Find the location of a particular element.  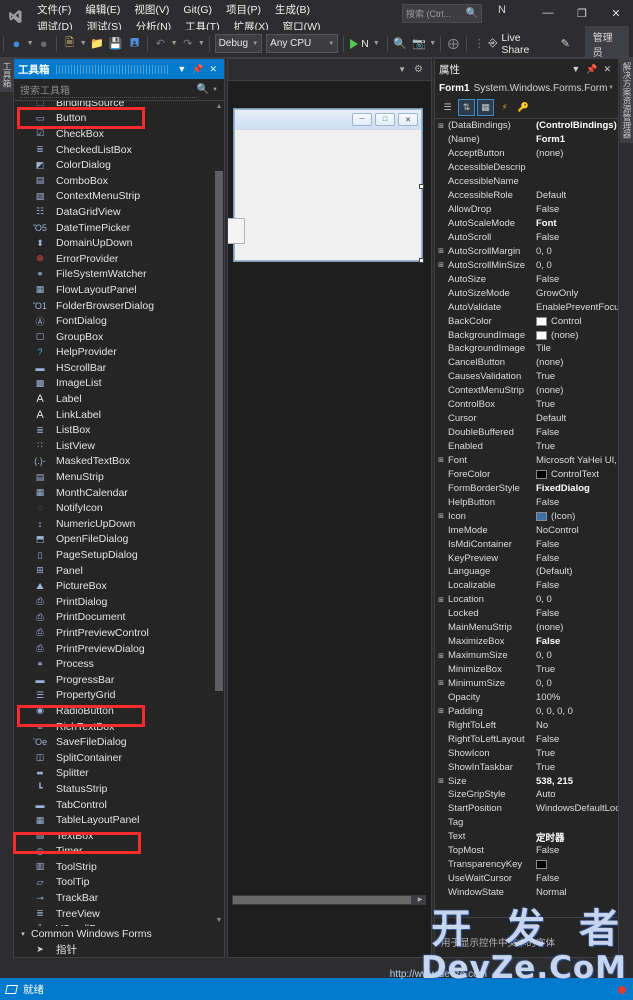

property-value: Normal is located at coordinates (575, 892).